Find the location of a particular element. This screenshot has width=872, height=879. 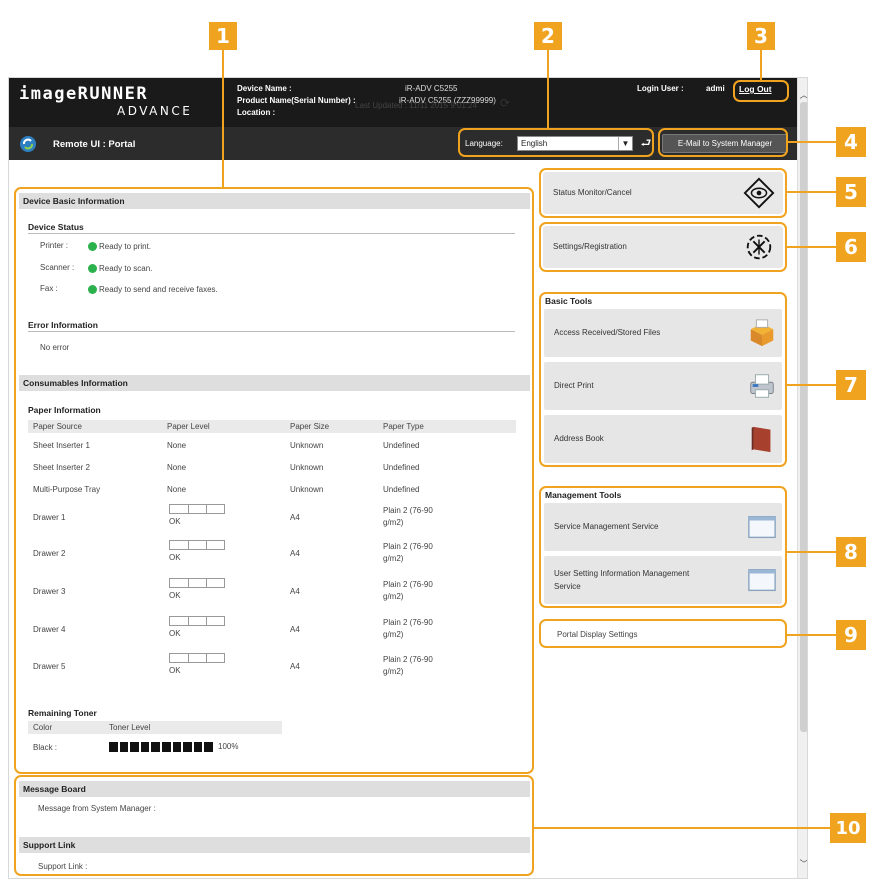

login-user-value: admi is located at coordinates (715, 88).